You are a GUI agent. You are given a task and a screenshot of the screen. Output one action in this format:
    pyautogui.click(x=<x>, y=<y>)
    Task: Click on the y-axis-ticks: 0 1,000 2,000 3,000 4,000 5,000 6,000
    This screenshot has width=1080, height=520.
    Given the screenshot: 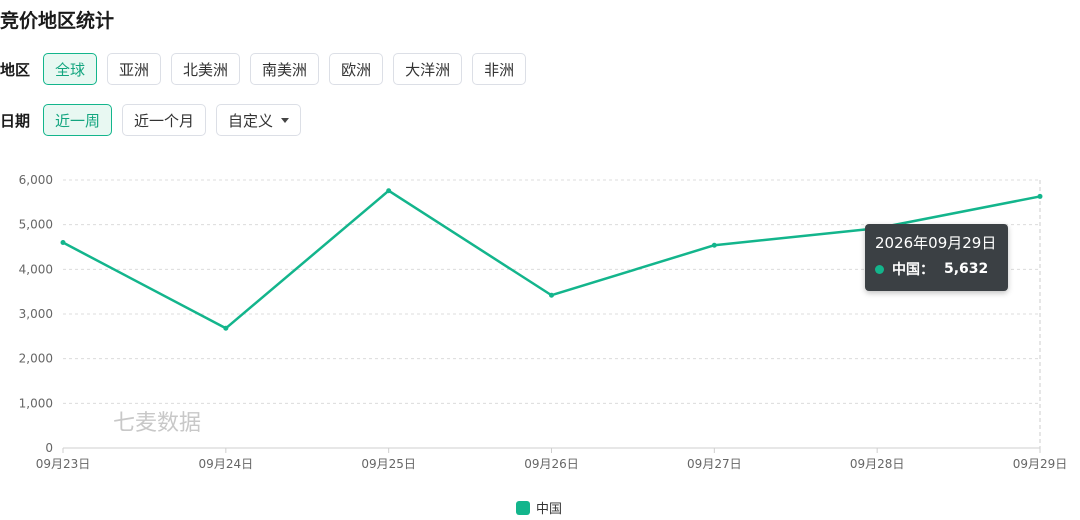 What is the action you would take?
    pyautogui.click(x=36, y=314)
    